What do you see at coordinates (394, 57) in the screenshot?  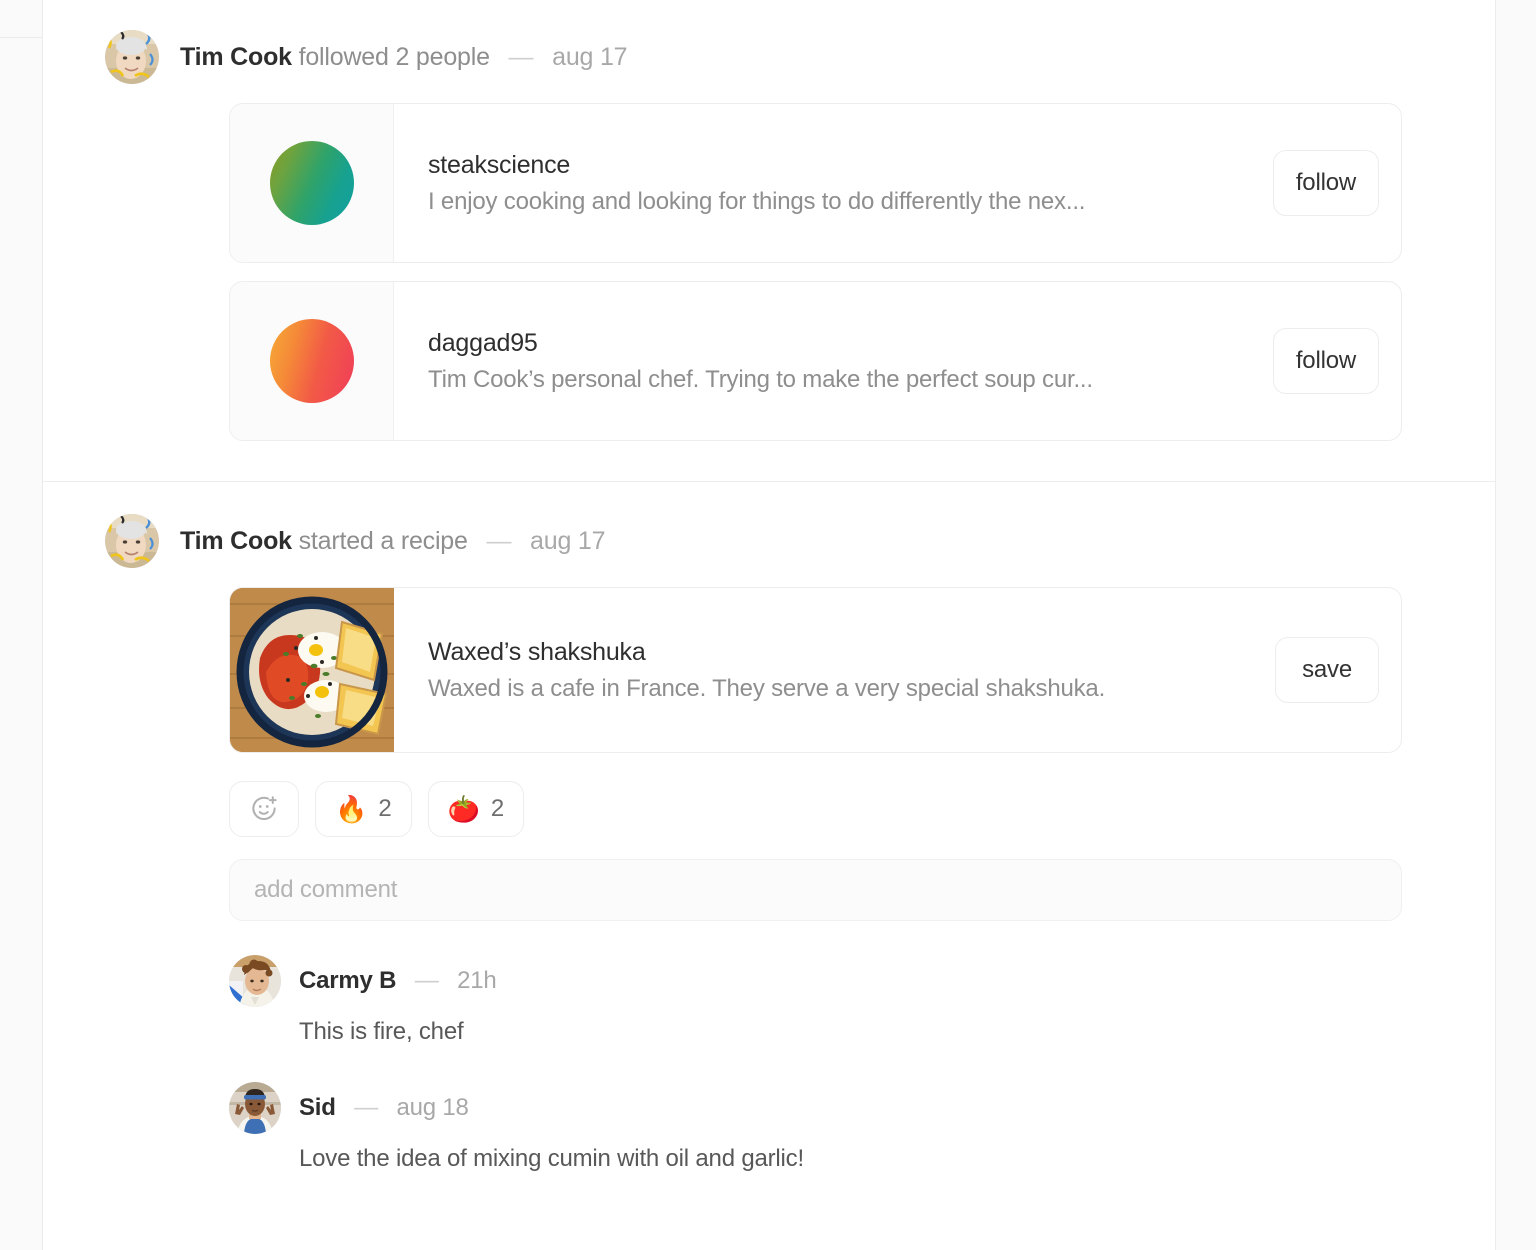 I see `post-action-label: followed 2 people` at bounding box center [394, 57].